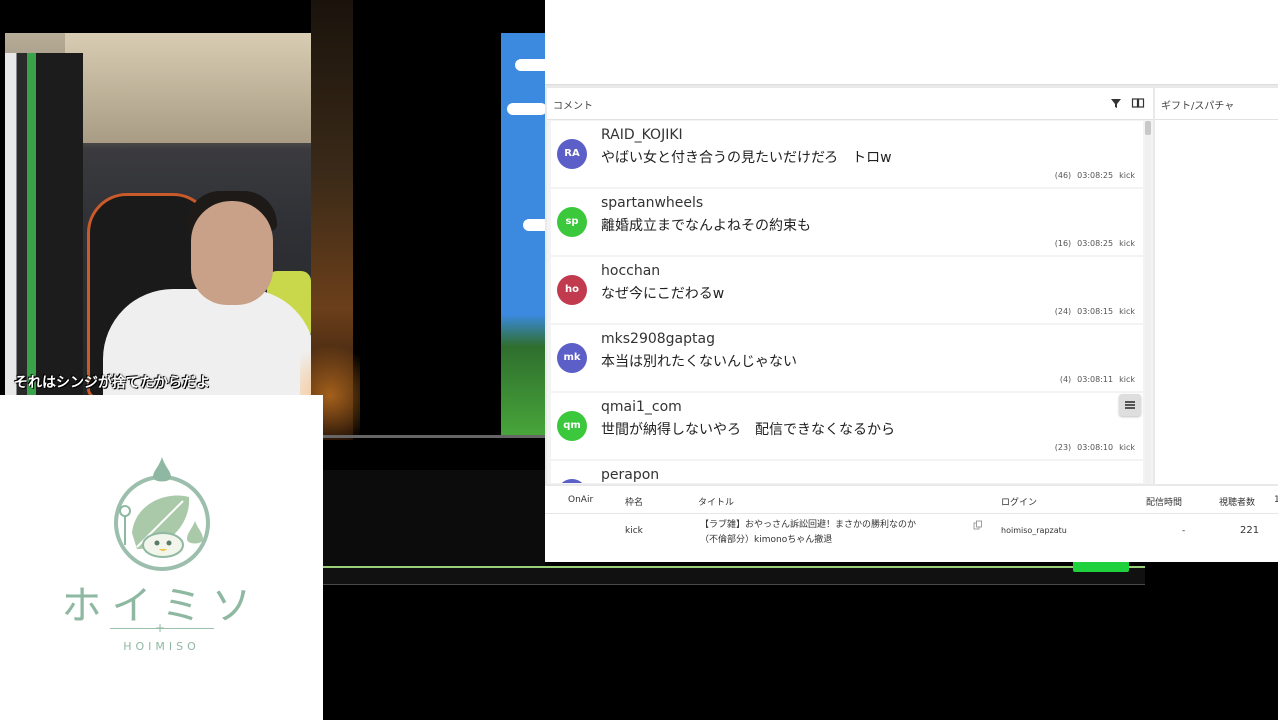 This screenshot has height=720, width=1278. Describe the element at coordinates (641, 407) in the screenshot. I see `comment-username: qmai1_com` at that location.